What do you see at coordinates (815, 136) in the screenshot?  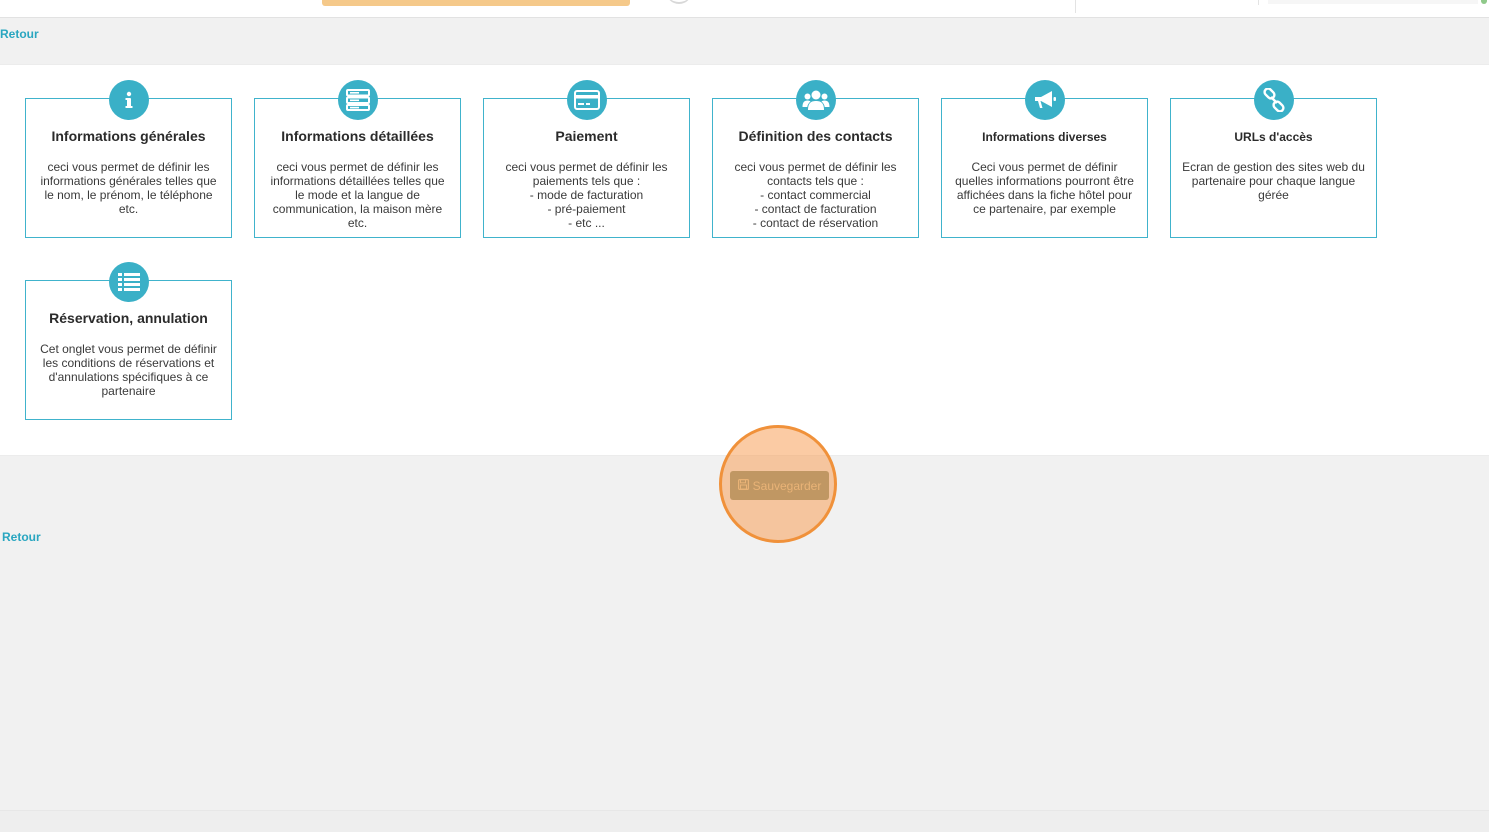 I see `card-title: Définition des contacts` at bounding box center [815, 136].